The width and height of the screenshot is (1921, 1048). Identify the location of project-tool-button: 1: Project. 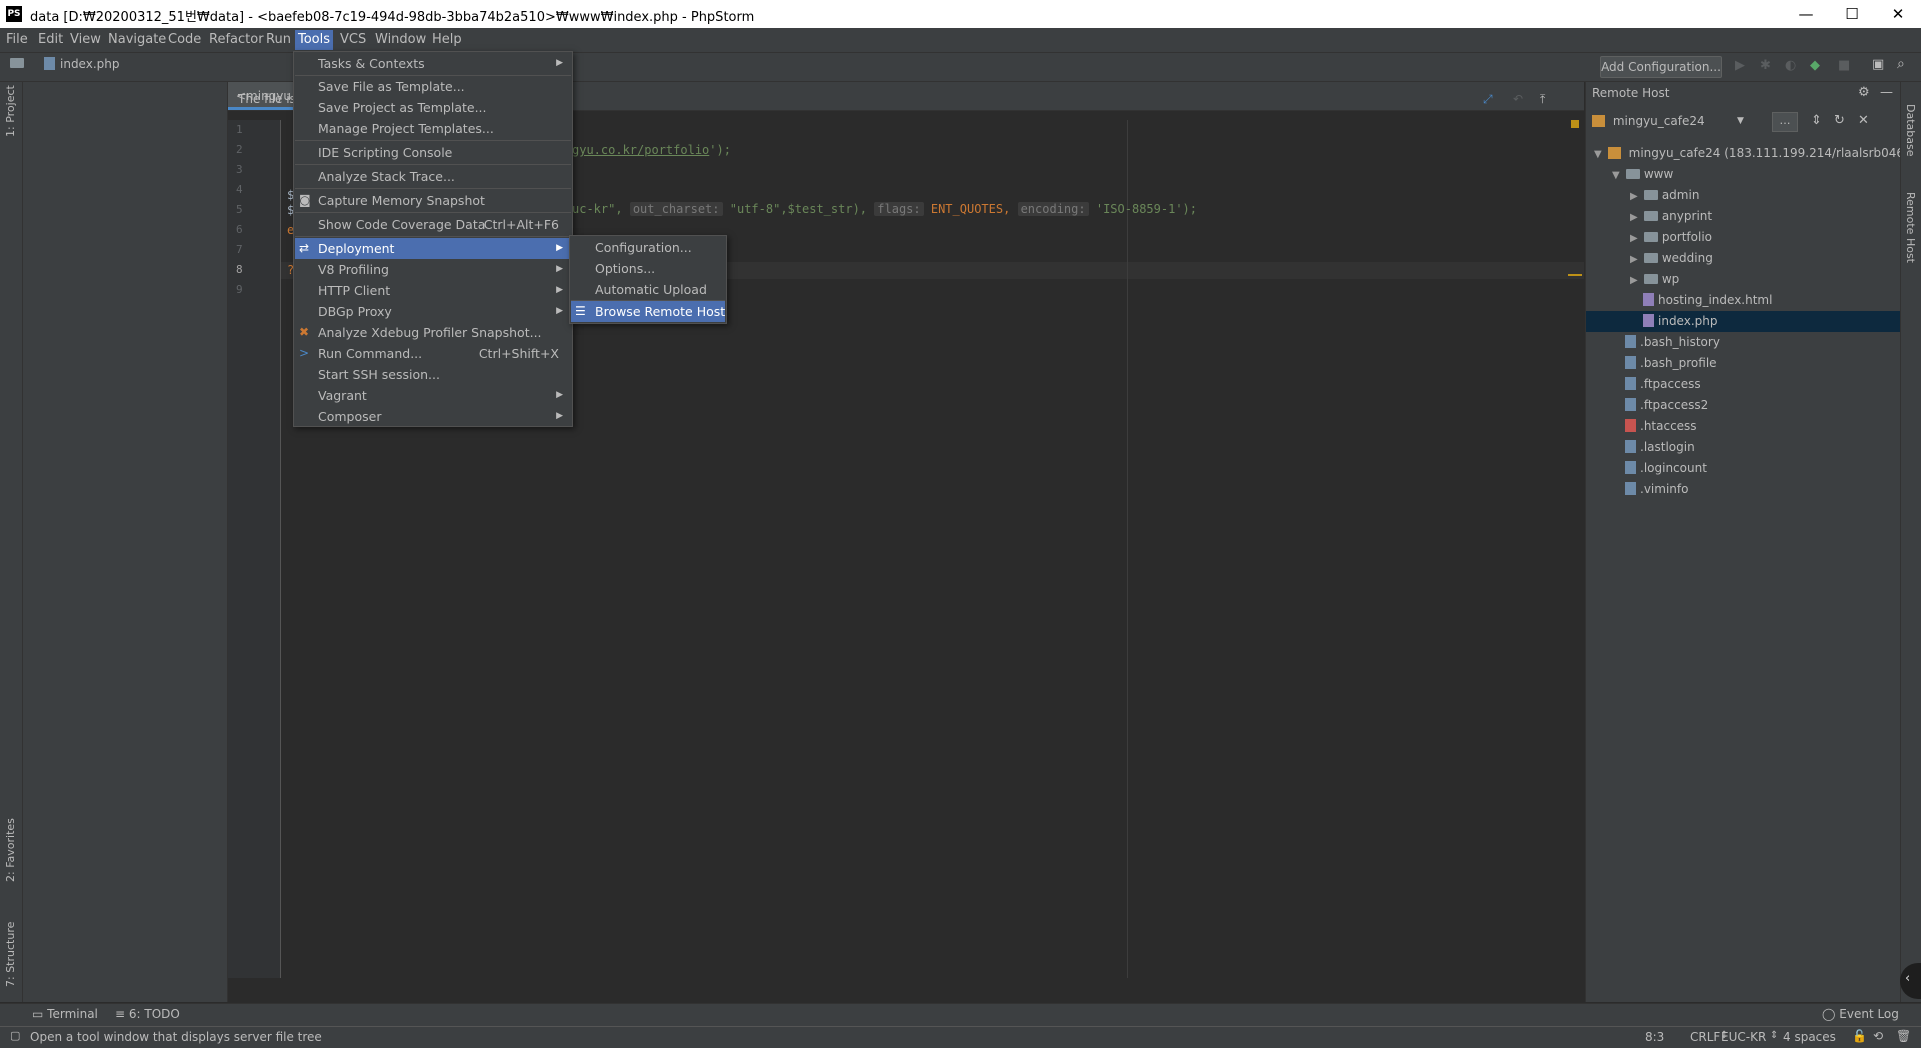
(10, 111).